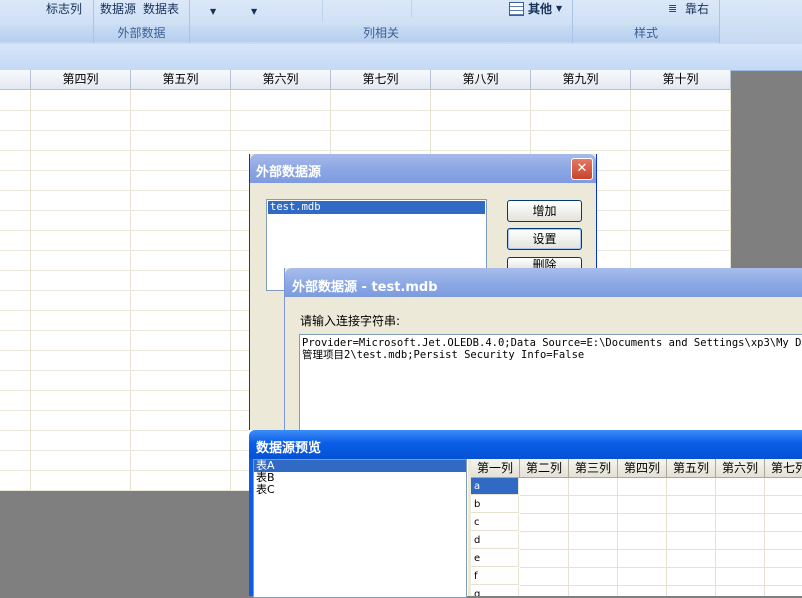 The image size is (802, 598). I want to click on flag-column-button: 标志列, so click(64, 9).